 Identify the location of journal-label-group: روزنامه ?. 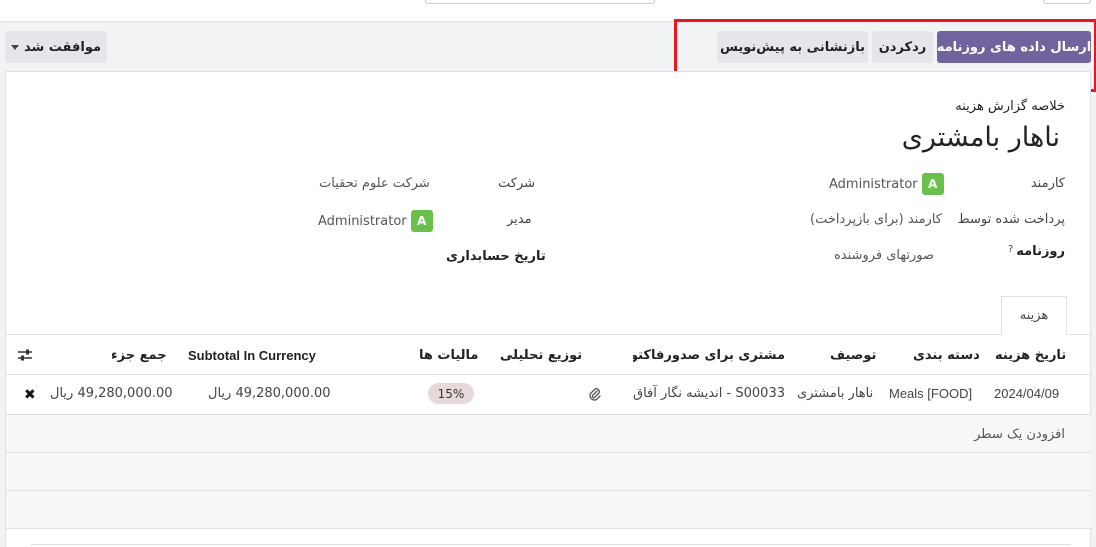
(1036, 251).